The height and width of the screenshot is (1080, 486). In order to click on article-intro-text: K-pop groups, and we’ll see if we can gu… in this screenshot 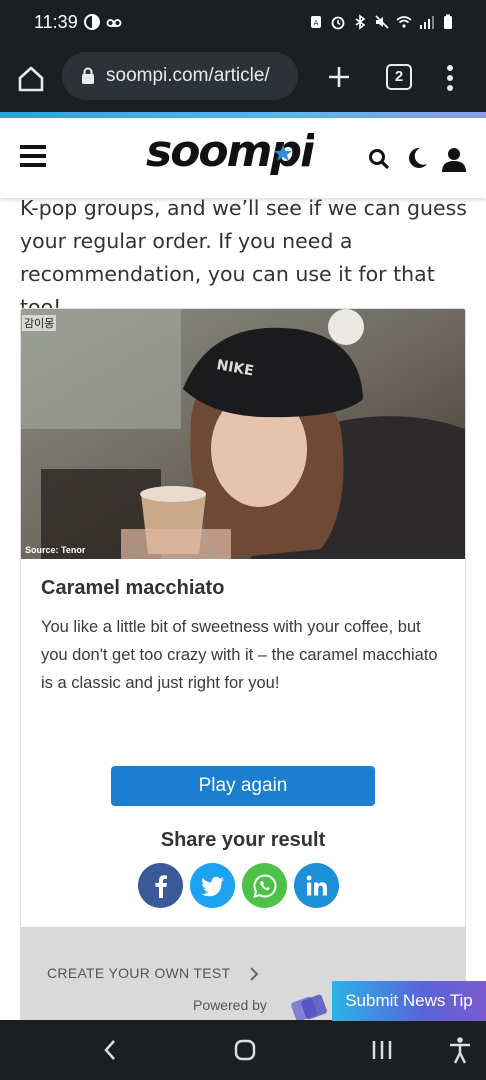, I will do `click(243, 257)`.